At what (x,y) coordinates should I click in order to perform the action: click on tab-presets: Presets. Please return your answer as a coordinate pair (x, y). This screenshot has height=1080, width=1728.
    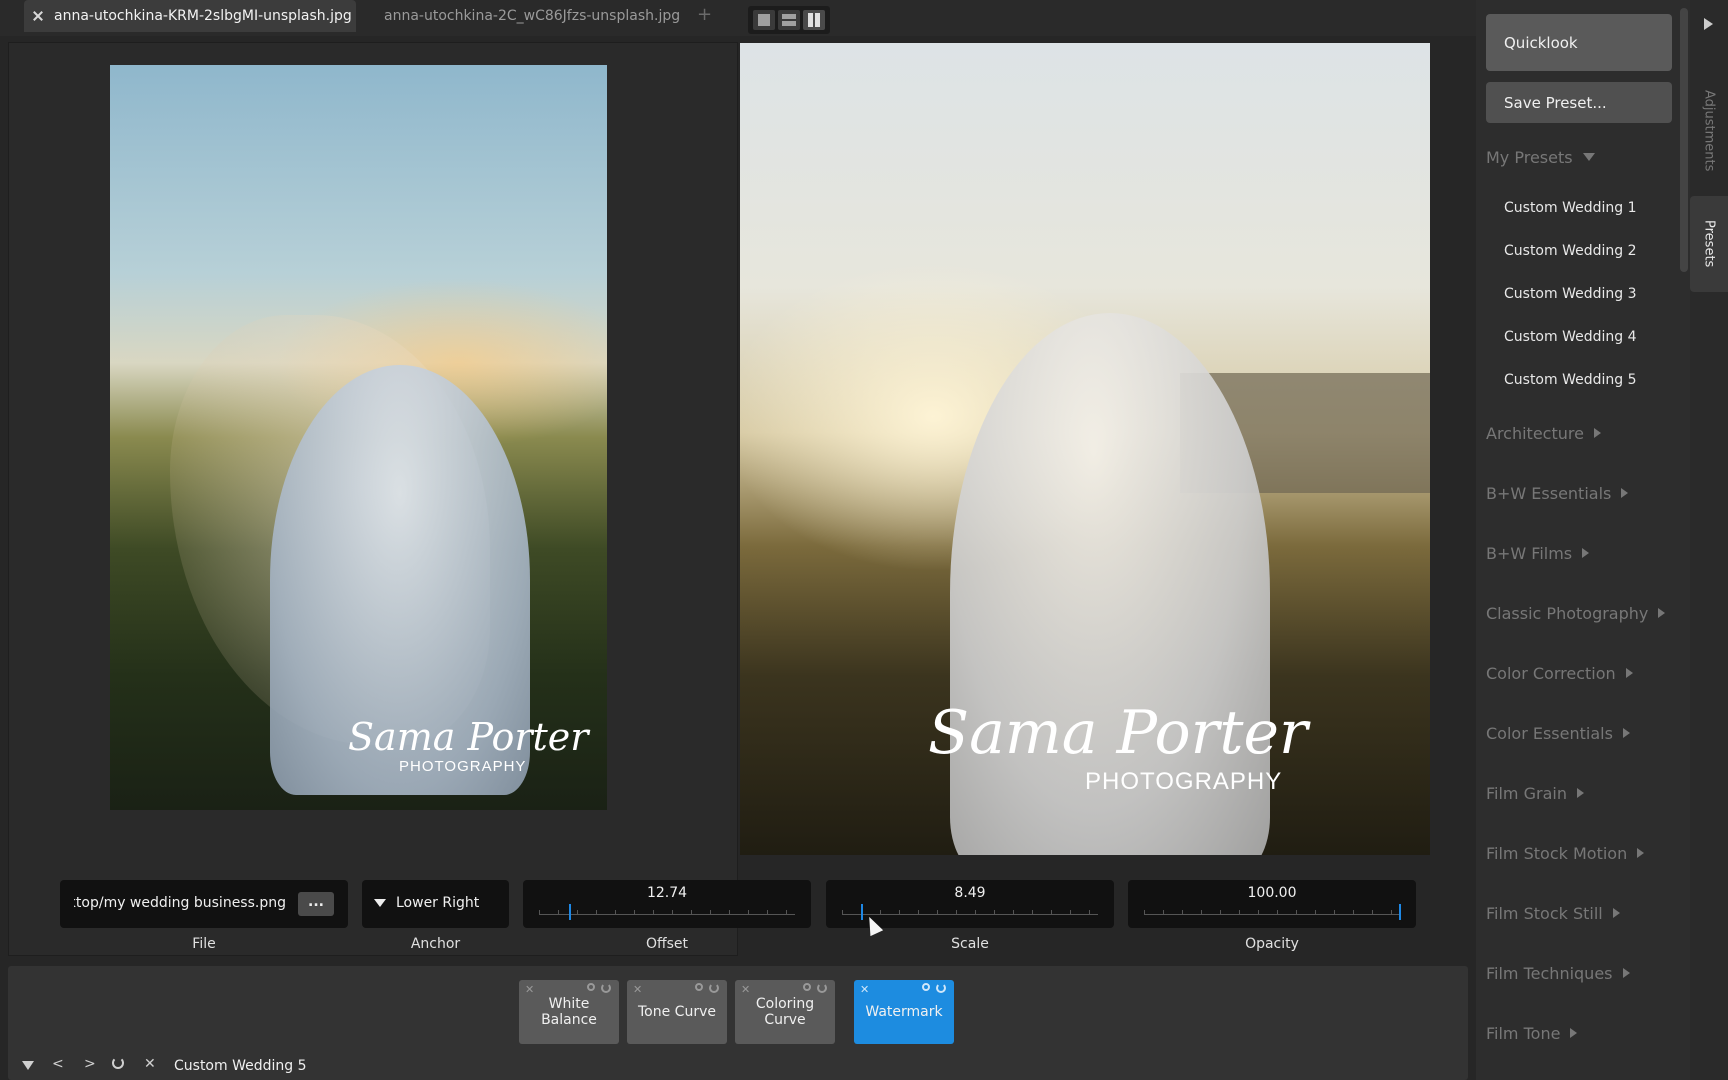
    Looking at the image, I should click on (1709, 244).